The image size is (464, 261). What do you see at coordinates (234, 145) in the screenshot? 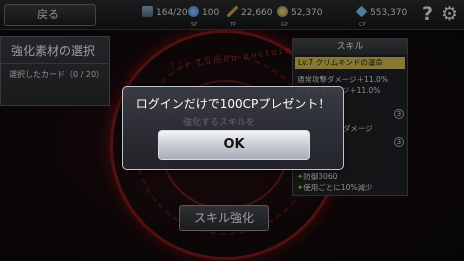
I see `ok-button: OK` at bounding box center [234, 145].